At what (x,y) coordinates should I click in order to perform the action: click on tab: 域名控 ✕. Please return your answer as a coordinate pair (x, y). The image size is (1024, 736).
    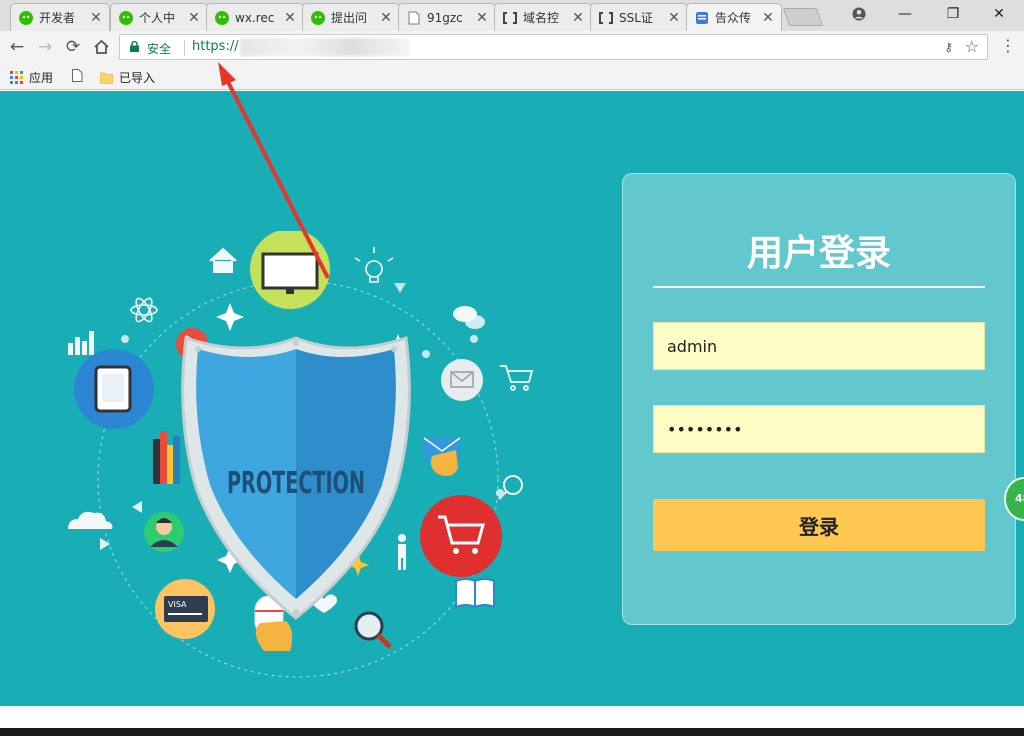
    Looking at the image, I should click on (543, 17).